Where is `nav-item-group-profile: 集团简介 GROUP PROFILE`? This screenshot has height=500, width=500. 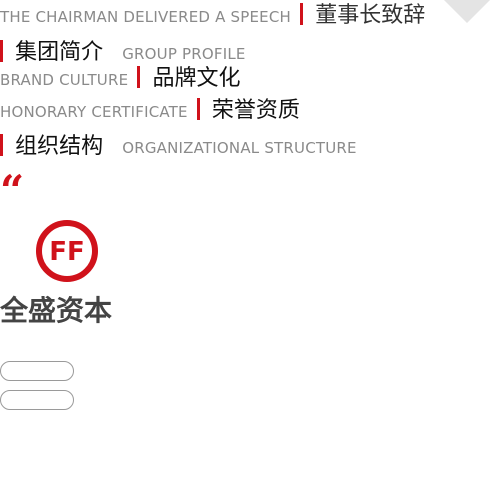 nav-item-group-profile: 集团简介 GROUP PROFILE is located at coordinates (123, 52).